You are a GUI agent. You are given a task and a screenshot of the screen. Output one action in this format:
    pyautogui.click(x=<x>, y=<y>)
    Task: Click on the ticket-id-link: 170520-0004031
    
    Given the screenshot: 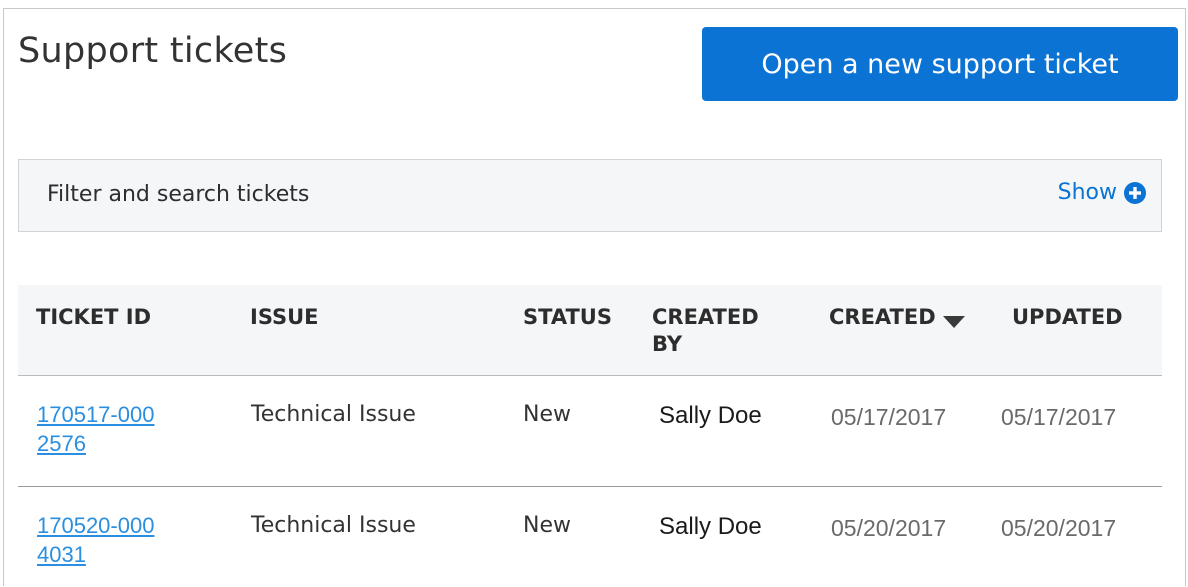 What is the action you would take?
    pyautogui.click(x=97, y=540)
    